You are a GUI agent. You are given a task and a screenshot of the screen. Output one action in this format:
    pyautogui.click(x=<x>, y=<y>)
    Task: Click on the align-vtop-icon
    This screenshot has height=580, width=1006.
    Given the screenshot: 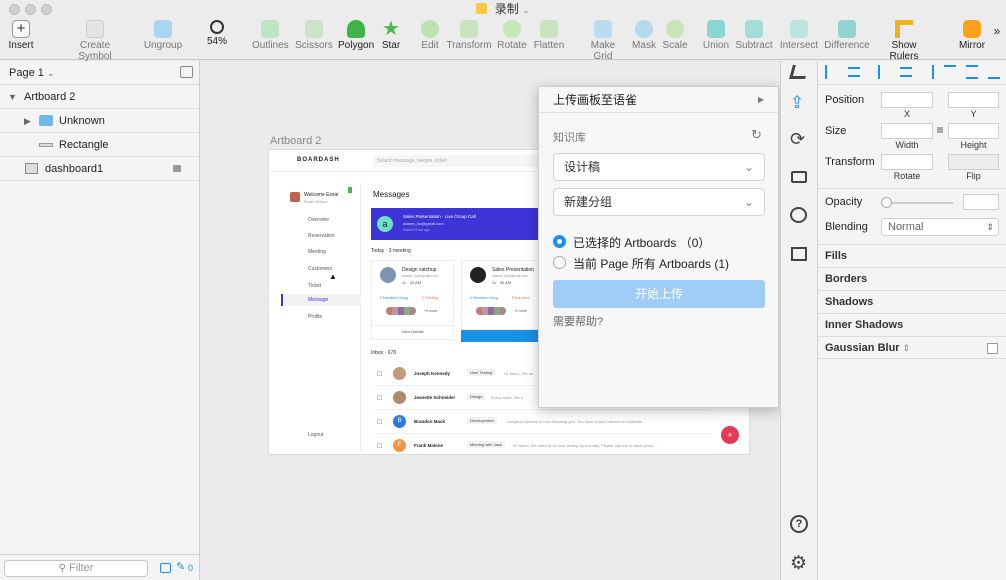 What is the action you would take?
    pyautogui.click(x=950, y=72)
    